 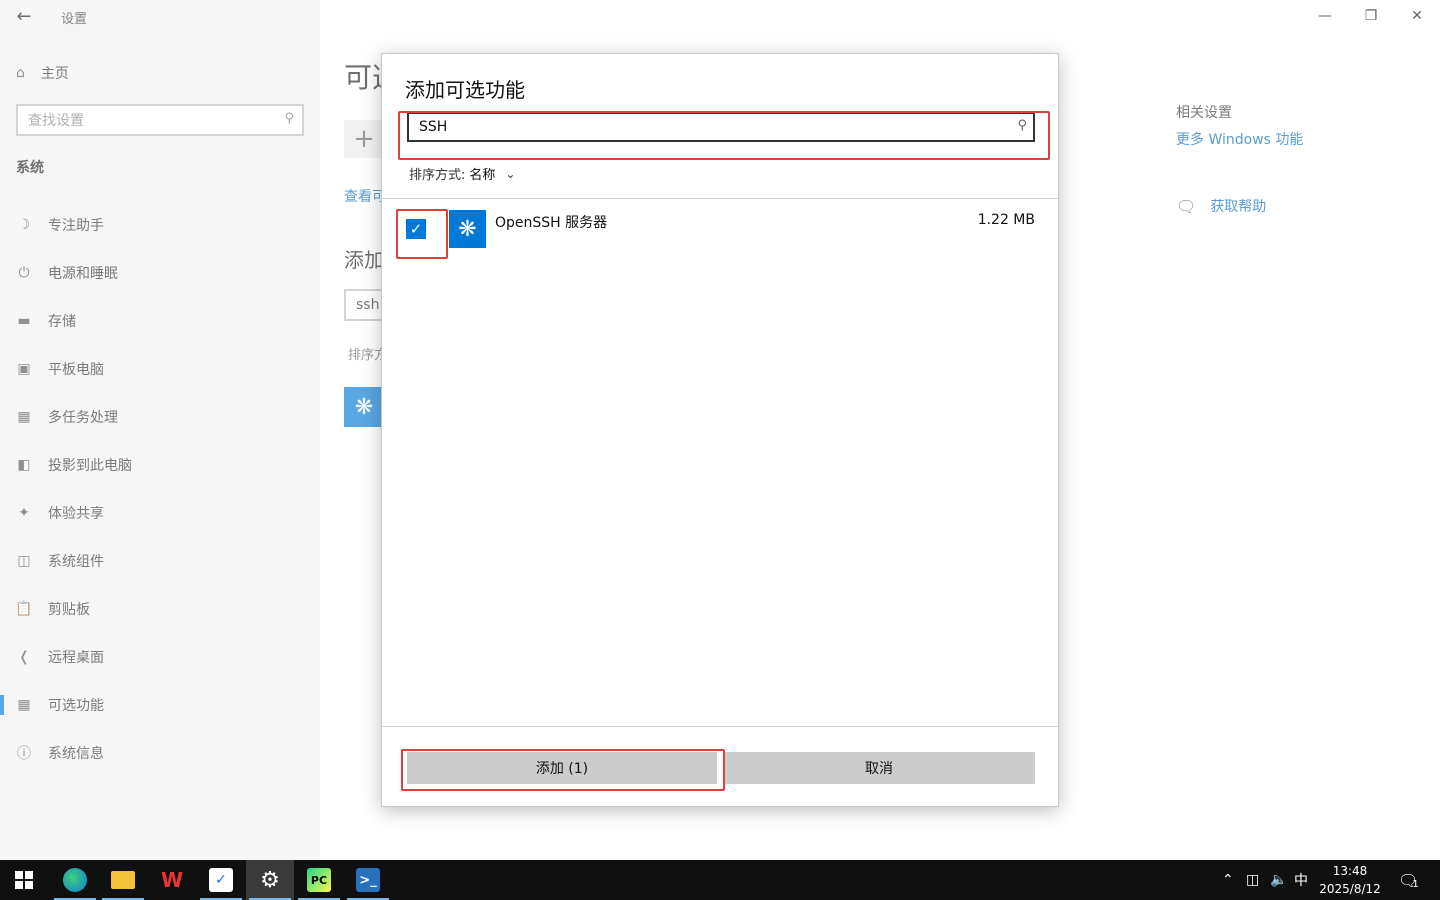 I want to click on chevron-up-icon: ⌃, so click(x=1228, y=880).